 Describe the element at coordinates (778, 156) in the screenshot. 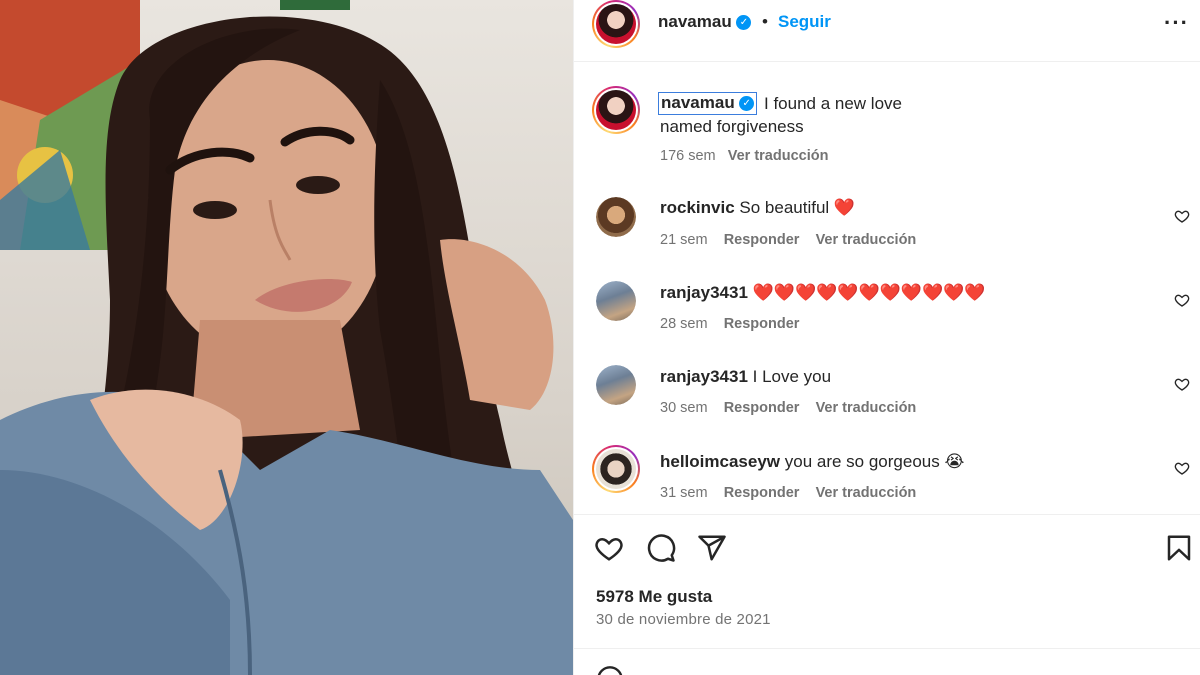

I see `caption-translate-link: Ver traducción` at that location.